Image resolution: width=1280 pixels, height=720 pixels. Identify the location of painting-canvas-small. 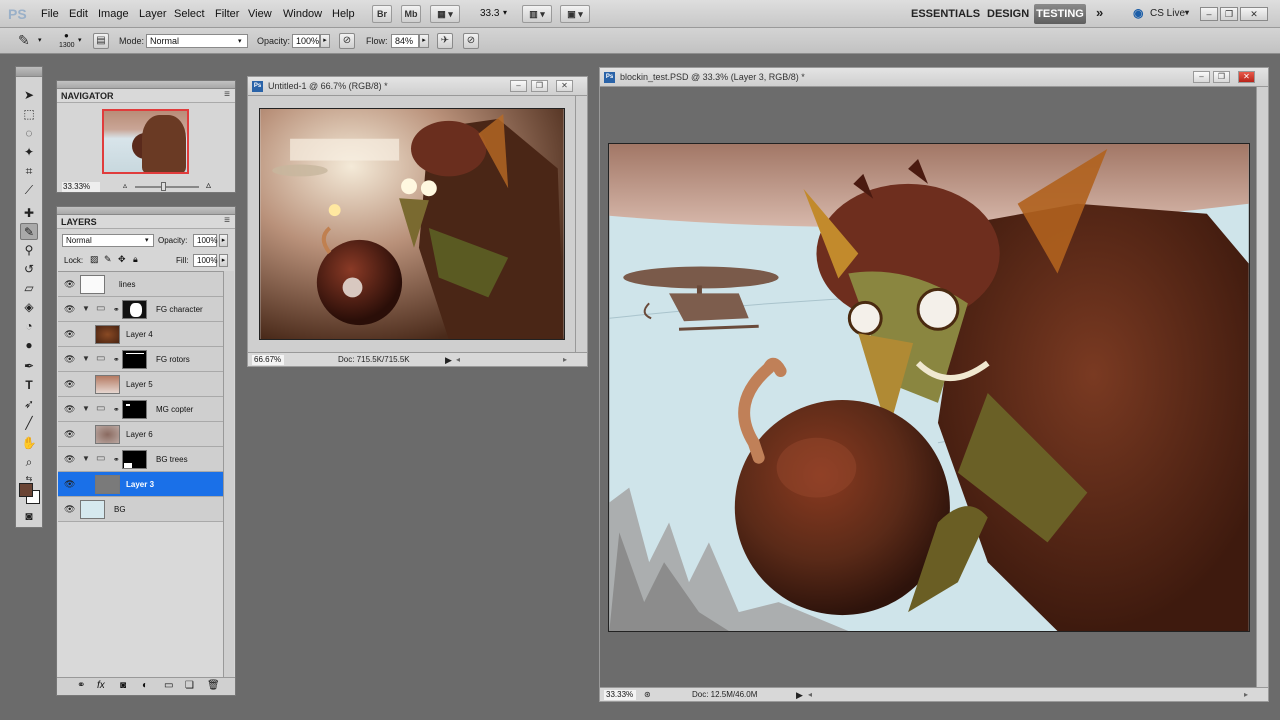
(412, 224).